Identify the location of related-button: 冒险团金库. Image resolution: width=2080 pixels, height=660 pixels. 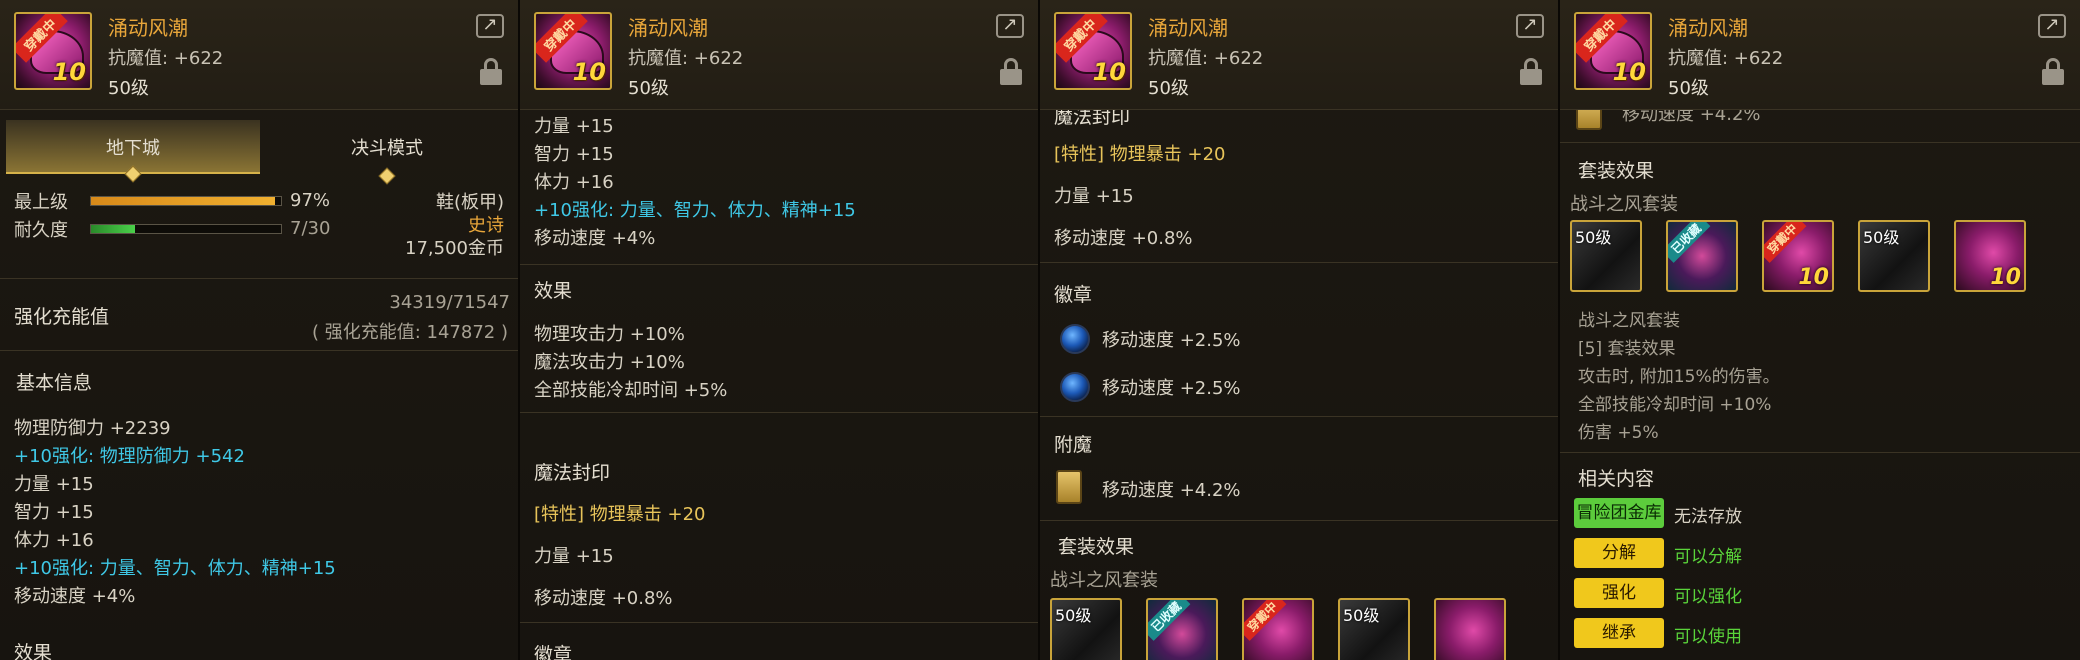
(1619, 513).